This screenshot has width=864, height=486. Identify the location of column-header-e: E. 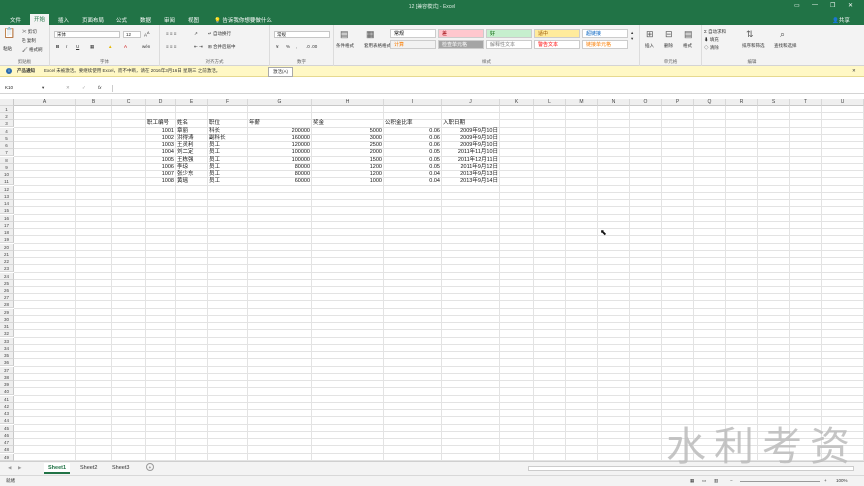
(192, 102).